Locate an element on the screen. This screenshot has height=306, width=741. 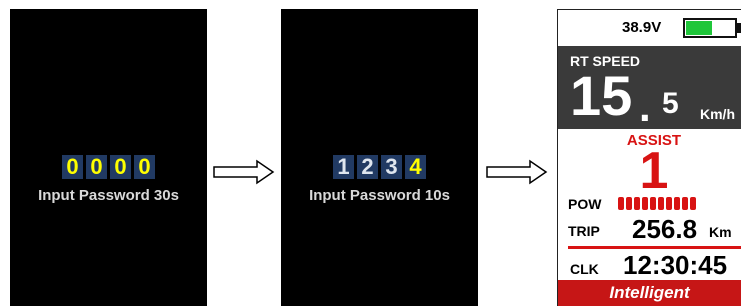
password-digits: 0 0 0 0 is located at coordinates (108, 167).